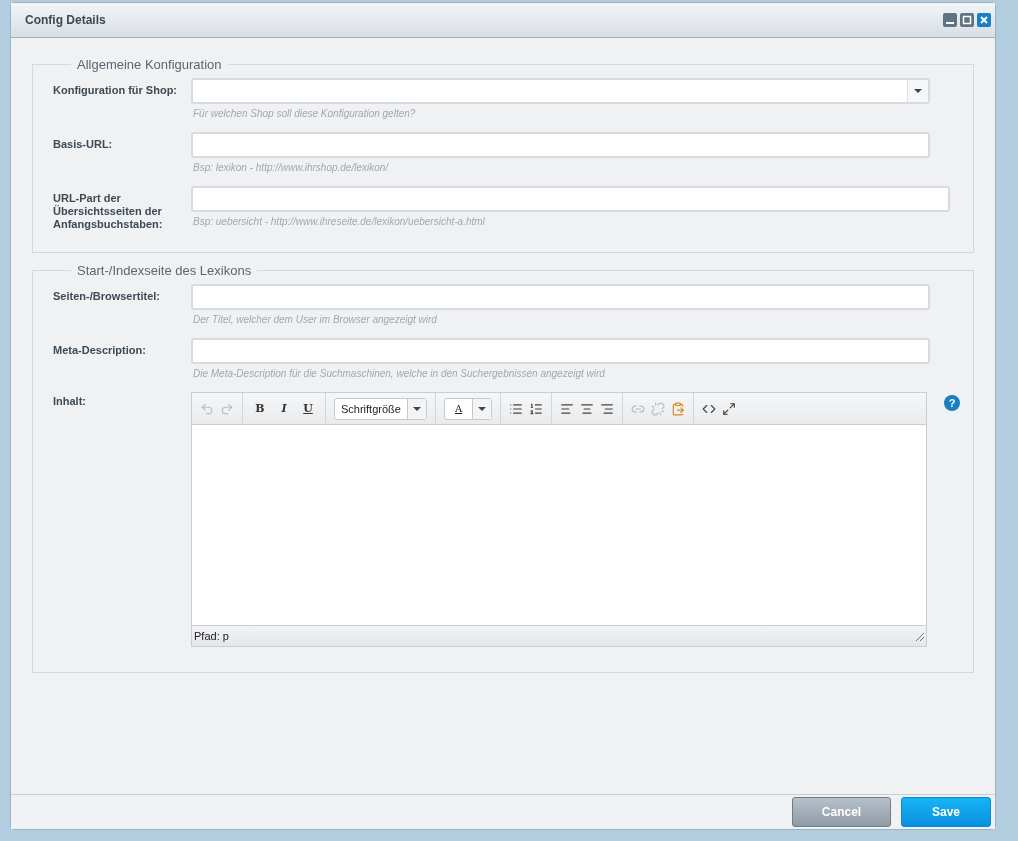  I want to click on text-color-button: A, so click(468, 408).